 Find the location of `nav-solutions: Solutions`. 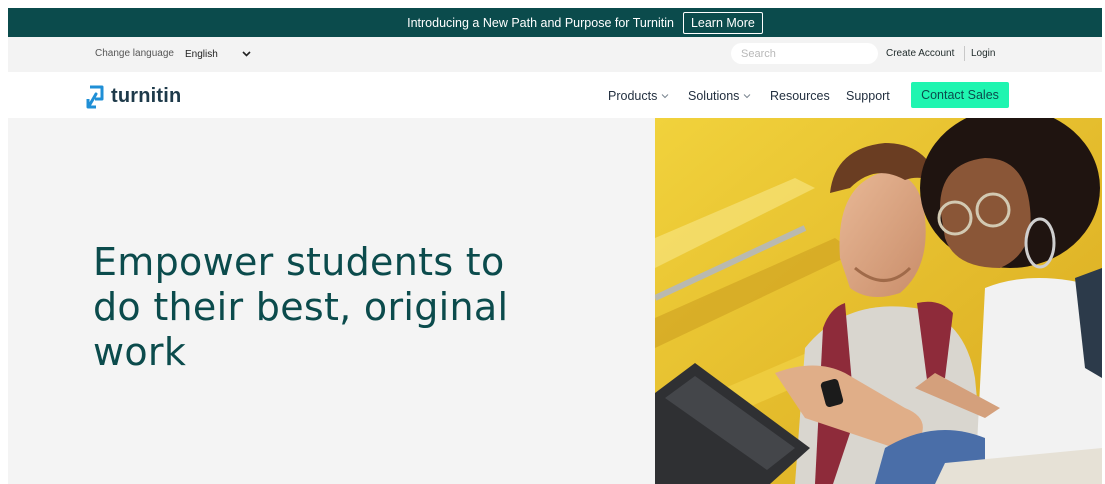

nav-solutions: Solutions is located at coordinates (719, 96).